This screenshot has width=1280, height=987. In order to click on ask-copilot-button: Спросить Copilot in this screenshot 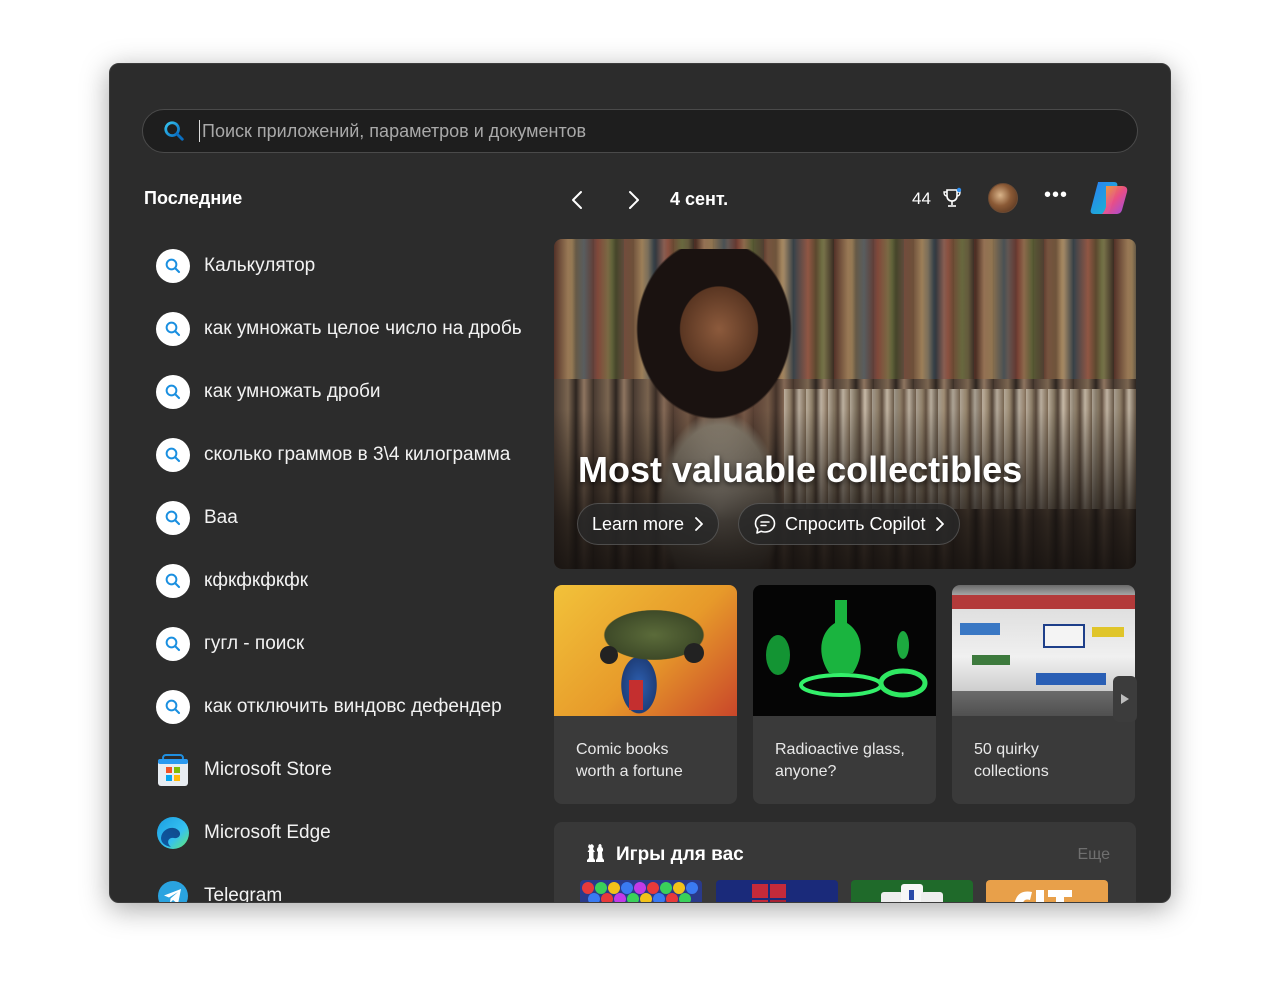, I will do `click(849, 524)`.